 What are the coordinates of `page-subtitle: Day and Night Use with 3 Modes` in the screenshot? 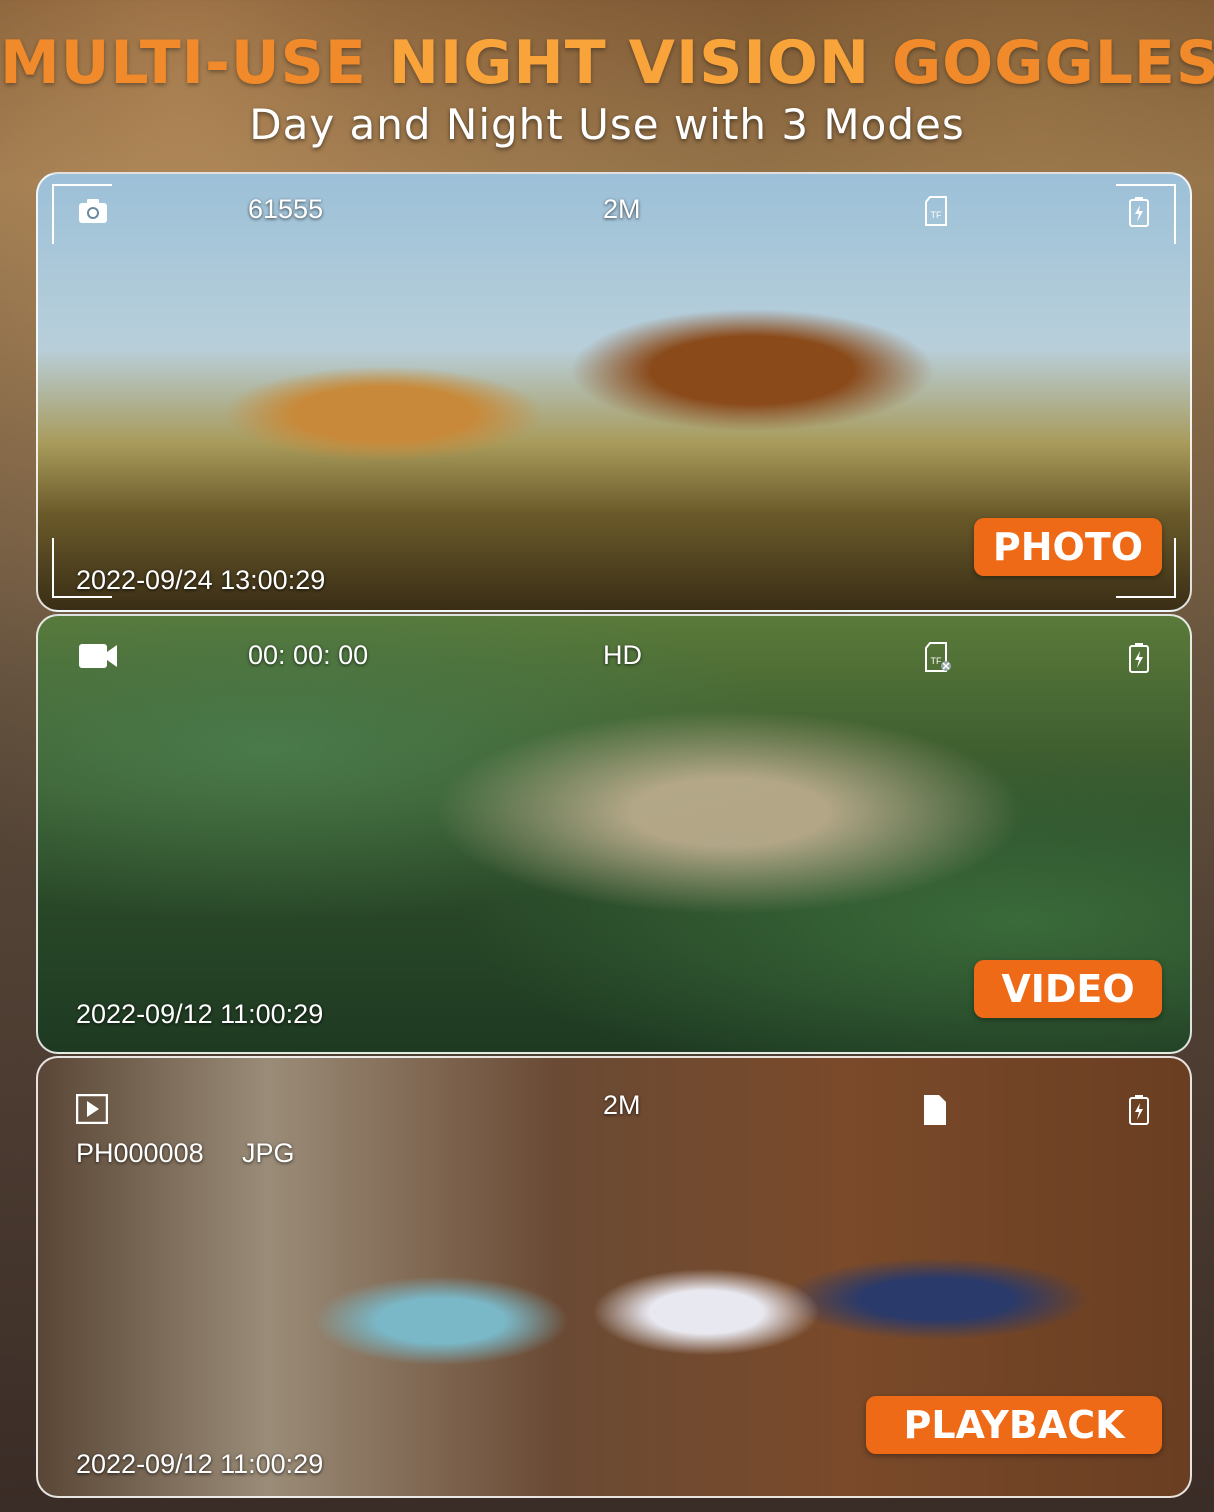 It's located at (607, 124).